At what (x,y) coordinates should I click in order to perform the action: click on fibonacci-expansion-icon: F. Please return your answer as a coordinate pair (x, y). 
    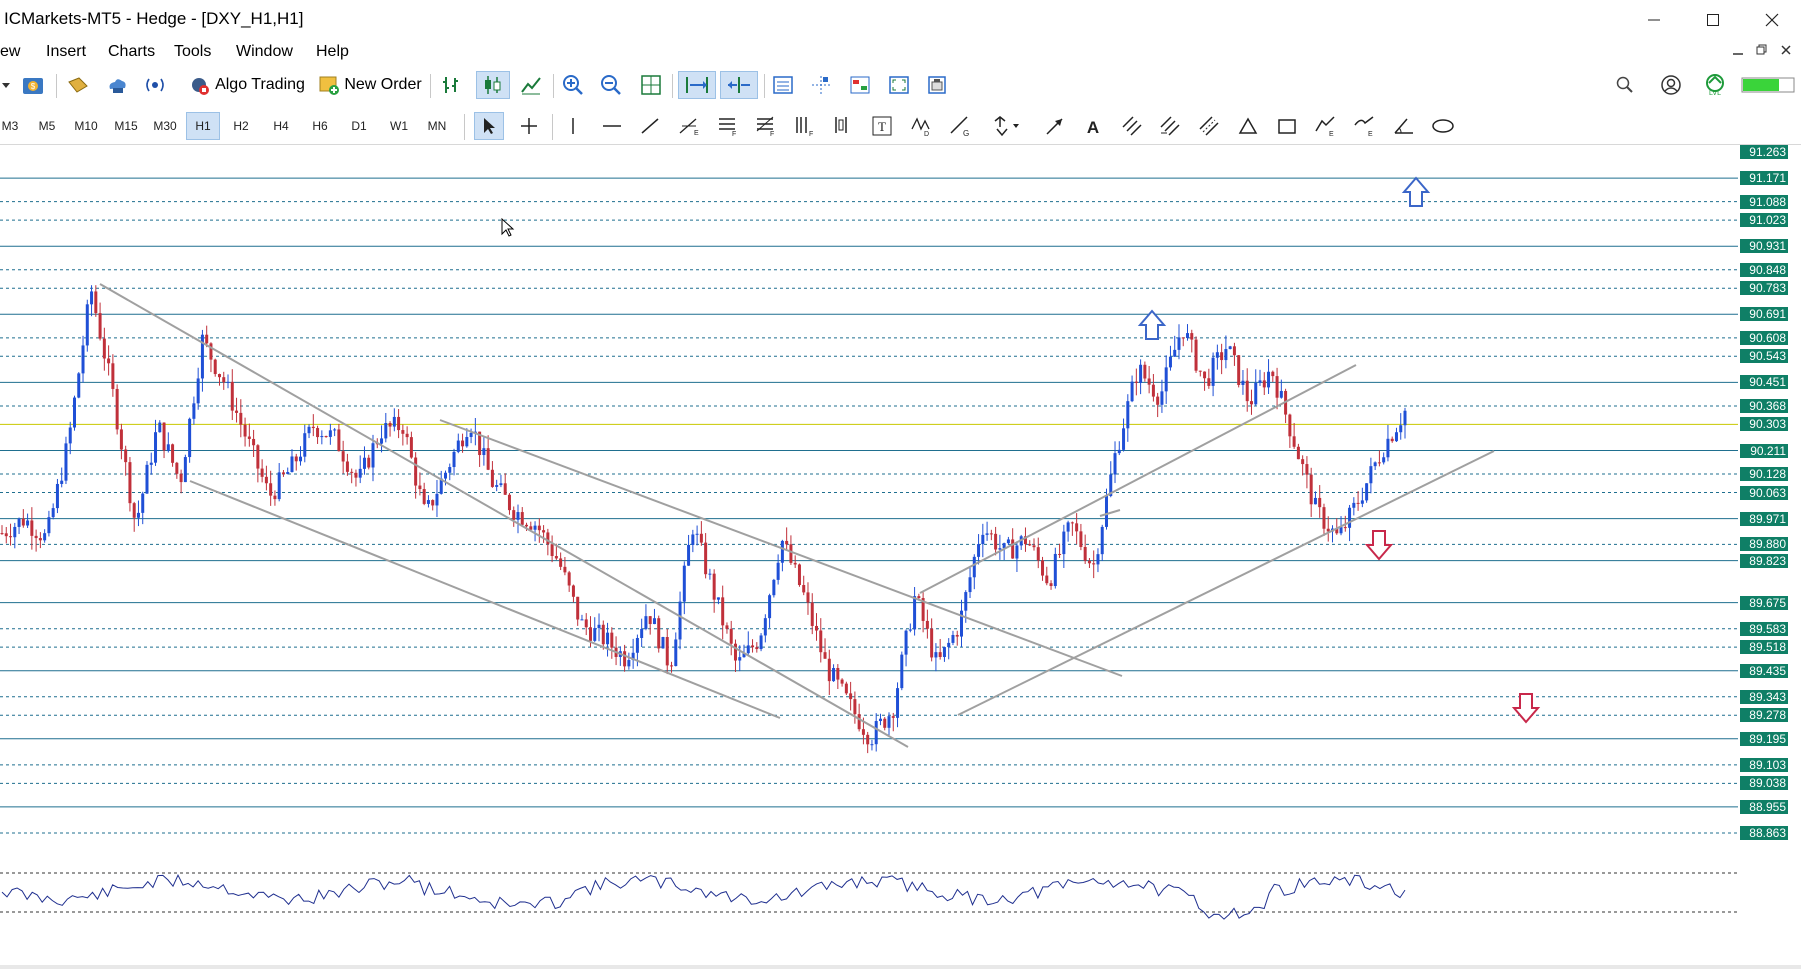
    Looking at the image, I should click on (766, 126).